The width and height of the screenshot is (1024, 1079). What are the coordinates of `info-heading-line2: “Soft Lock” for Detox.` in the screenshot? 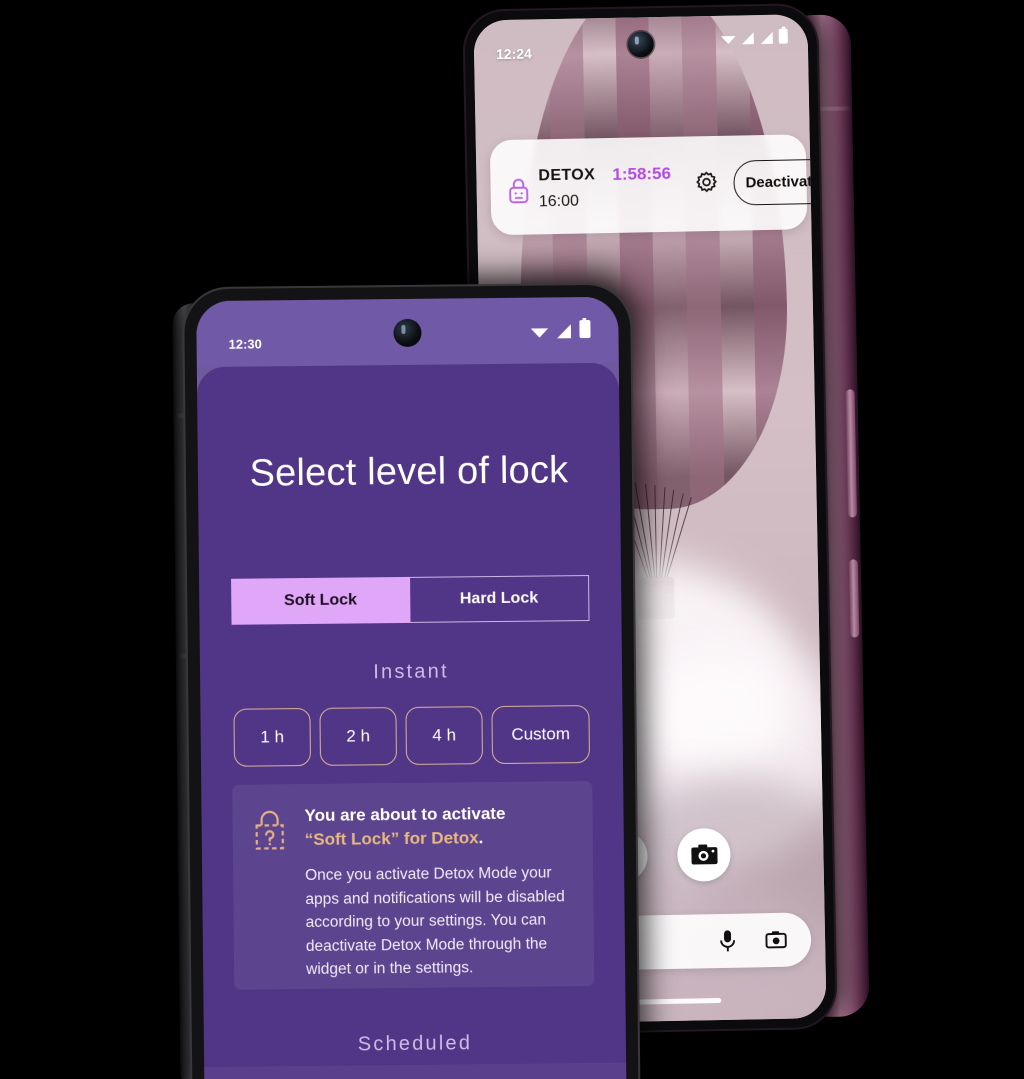 It's located at (394, 839).